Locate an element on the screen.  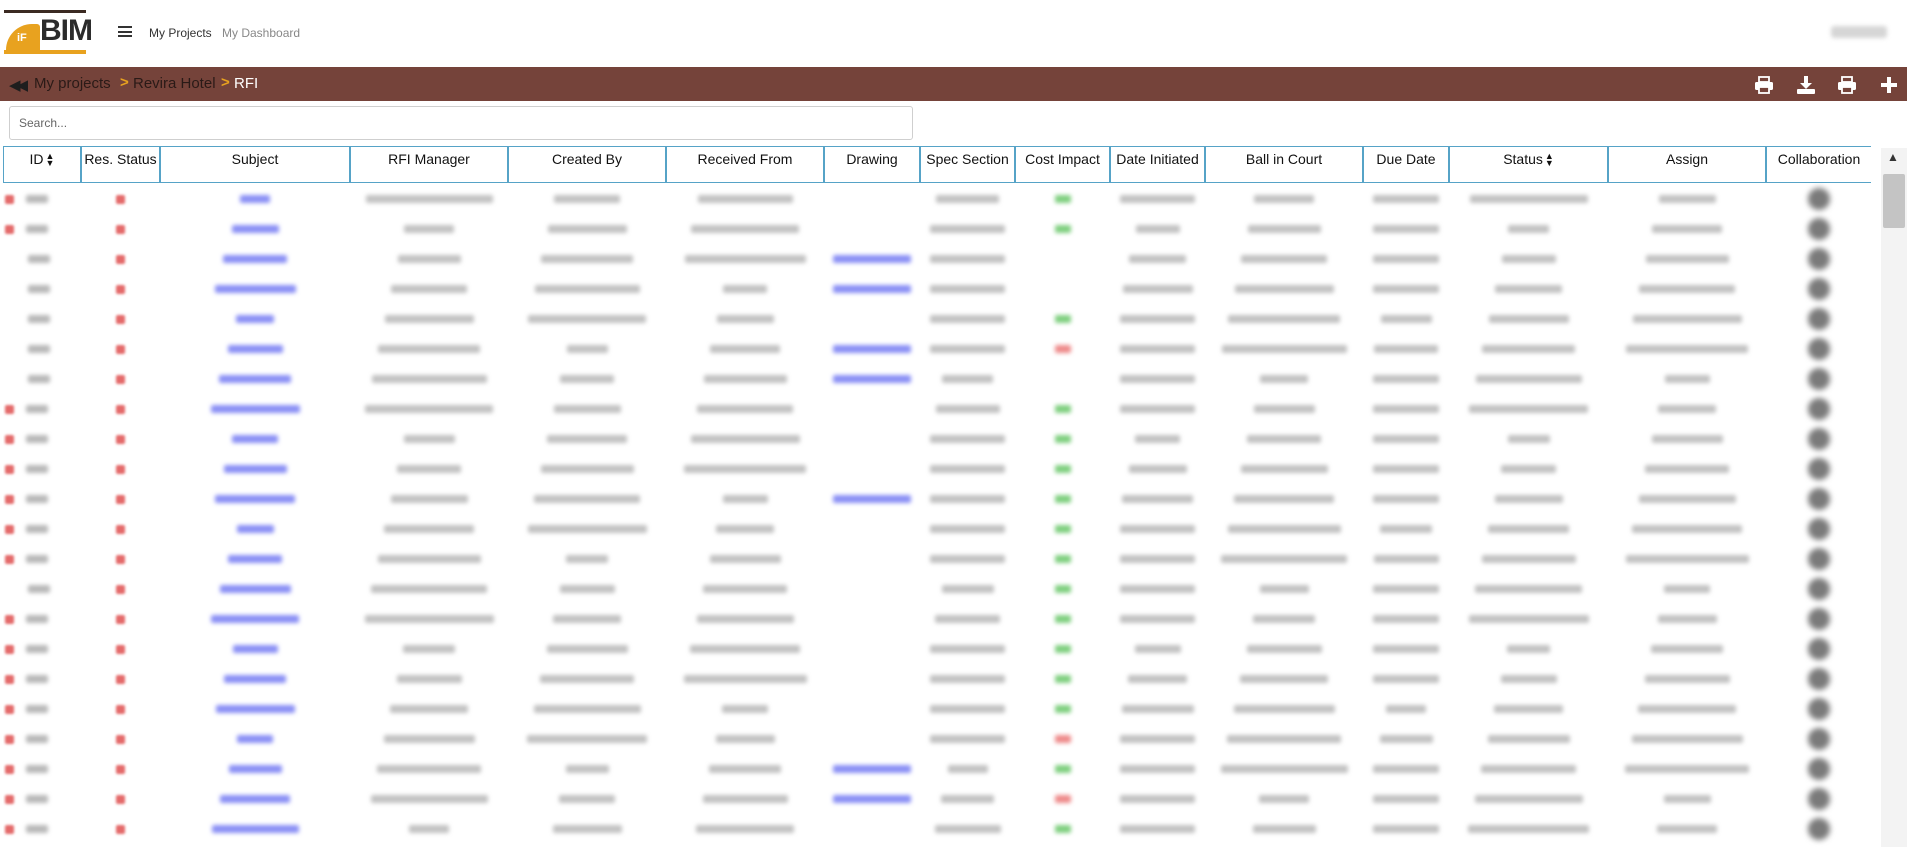
nav-my-projects: My Projects is located at coordinates (180, 33).